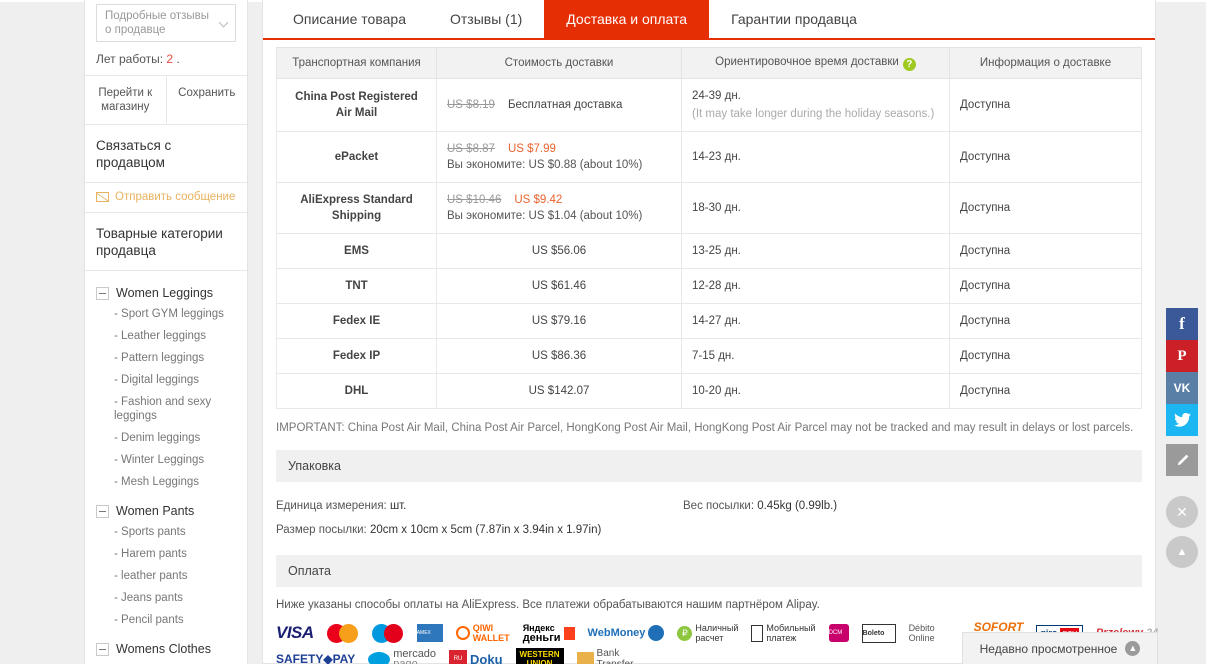 Image resolution: width=1206 pixels, height=664 pixels. Describe the element at coordinates (559, 251) in the screenshot. I see `cell-cost: US $56.06` at that location.